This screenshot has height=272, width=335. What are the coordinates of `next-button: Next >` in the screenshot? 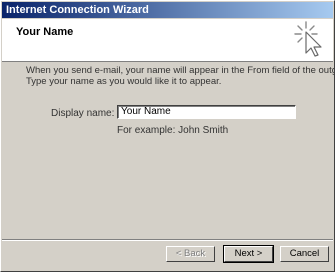 It's located at (248, 254).